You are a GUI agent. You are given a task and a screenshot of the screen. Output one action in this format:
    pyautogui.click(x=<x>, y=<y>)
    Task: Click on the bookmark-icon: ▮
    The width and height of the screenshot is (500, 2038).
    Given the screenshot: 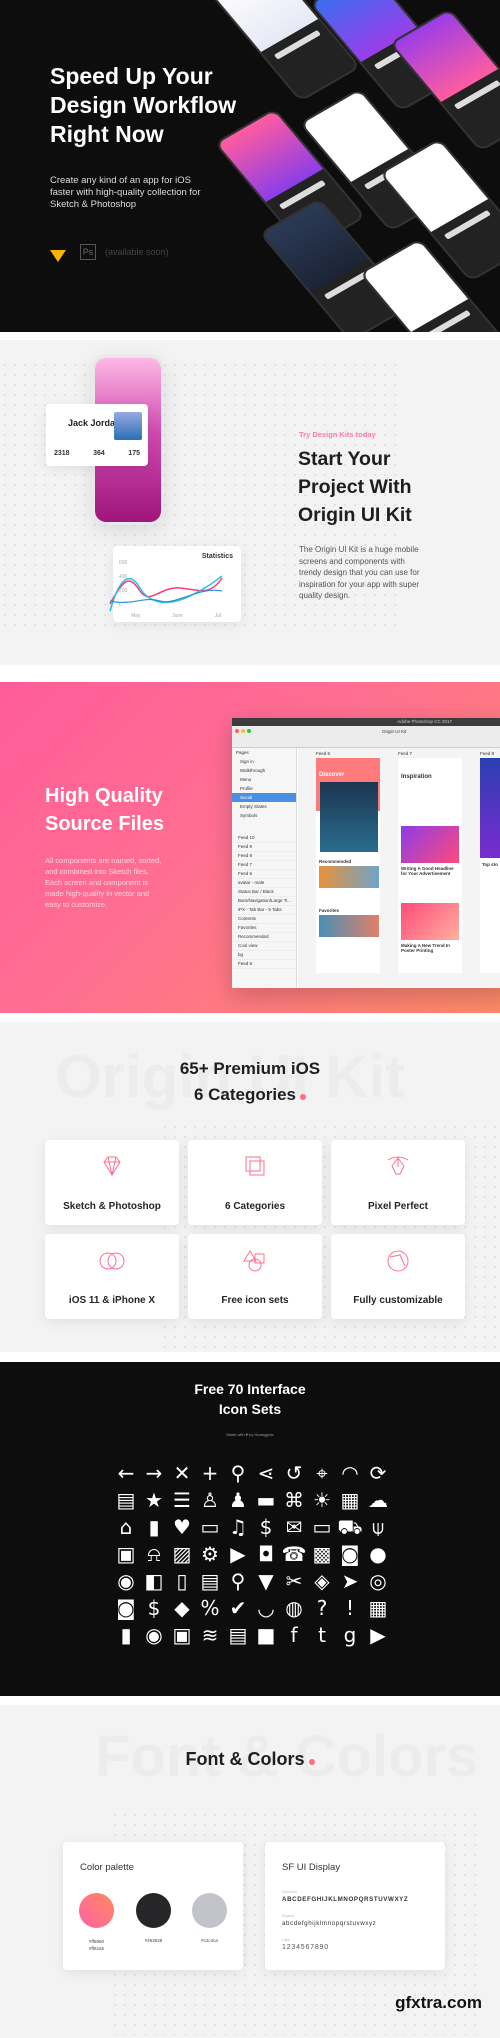 What is the action you would take?
    pyautogui.click(x=126, y=1635)
    